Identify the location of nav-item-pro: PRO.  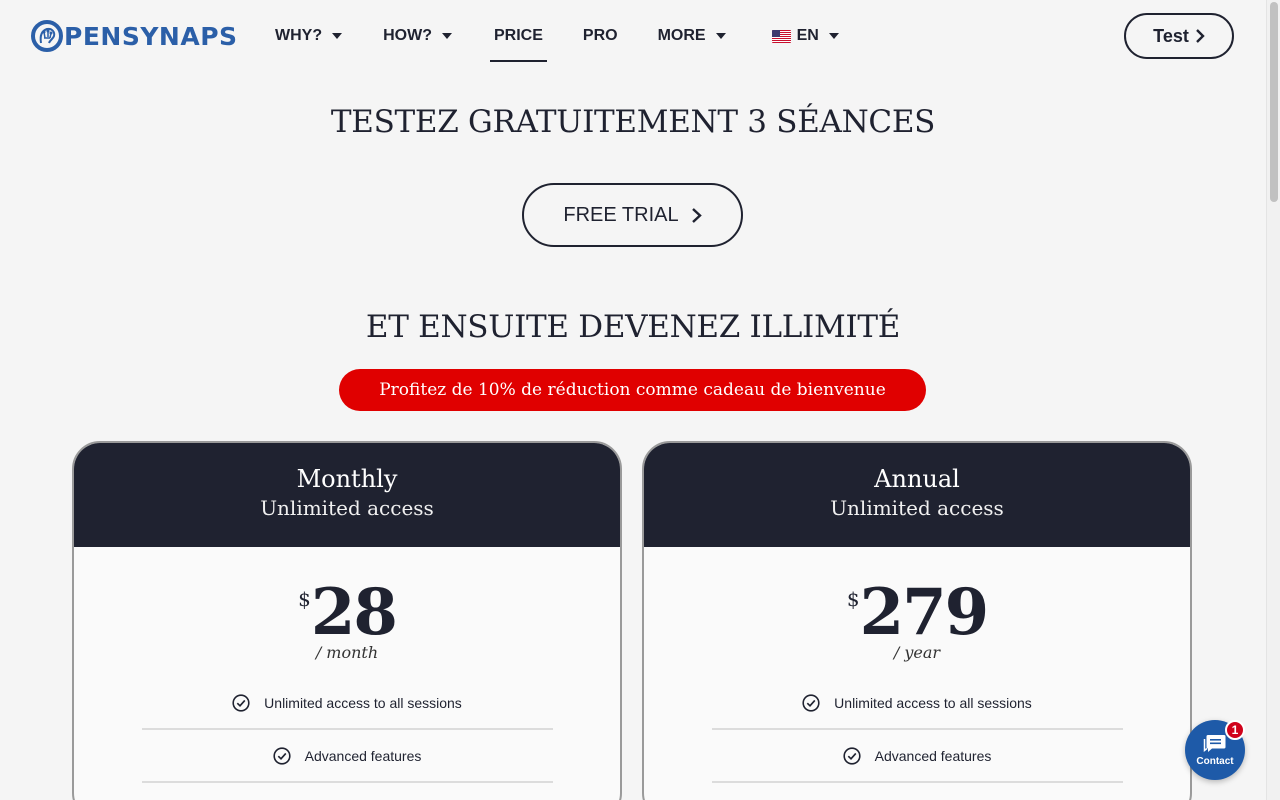
(600, 36).